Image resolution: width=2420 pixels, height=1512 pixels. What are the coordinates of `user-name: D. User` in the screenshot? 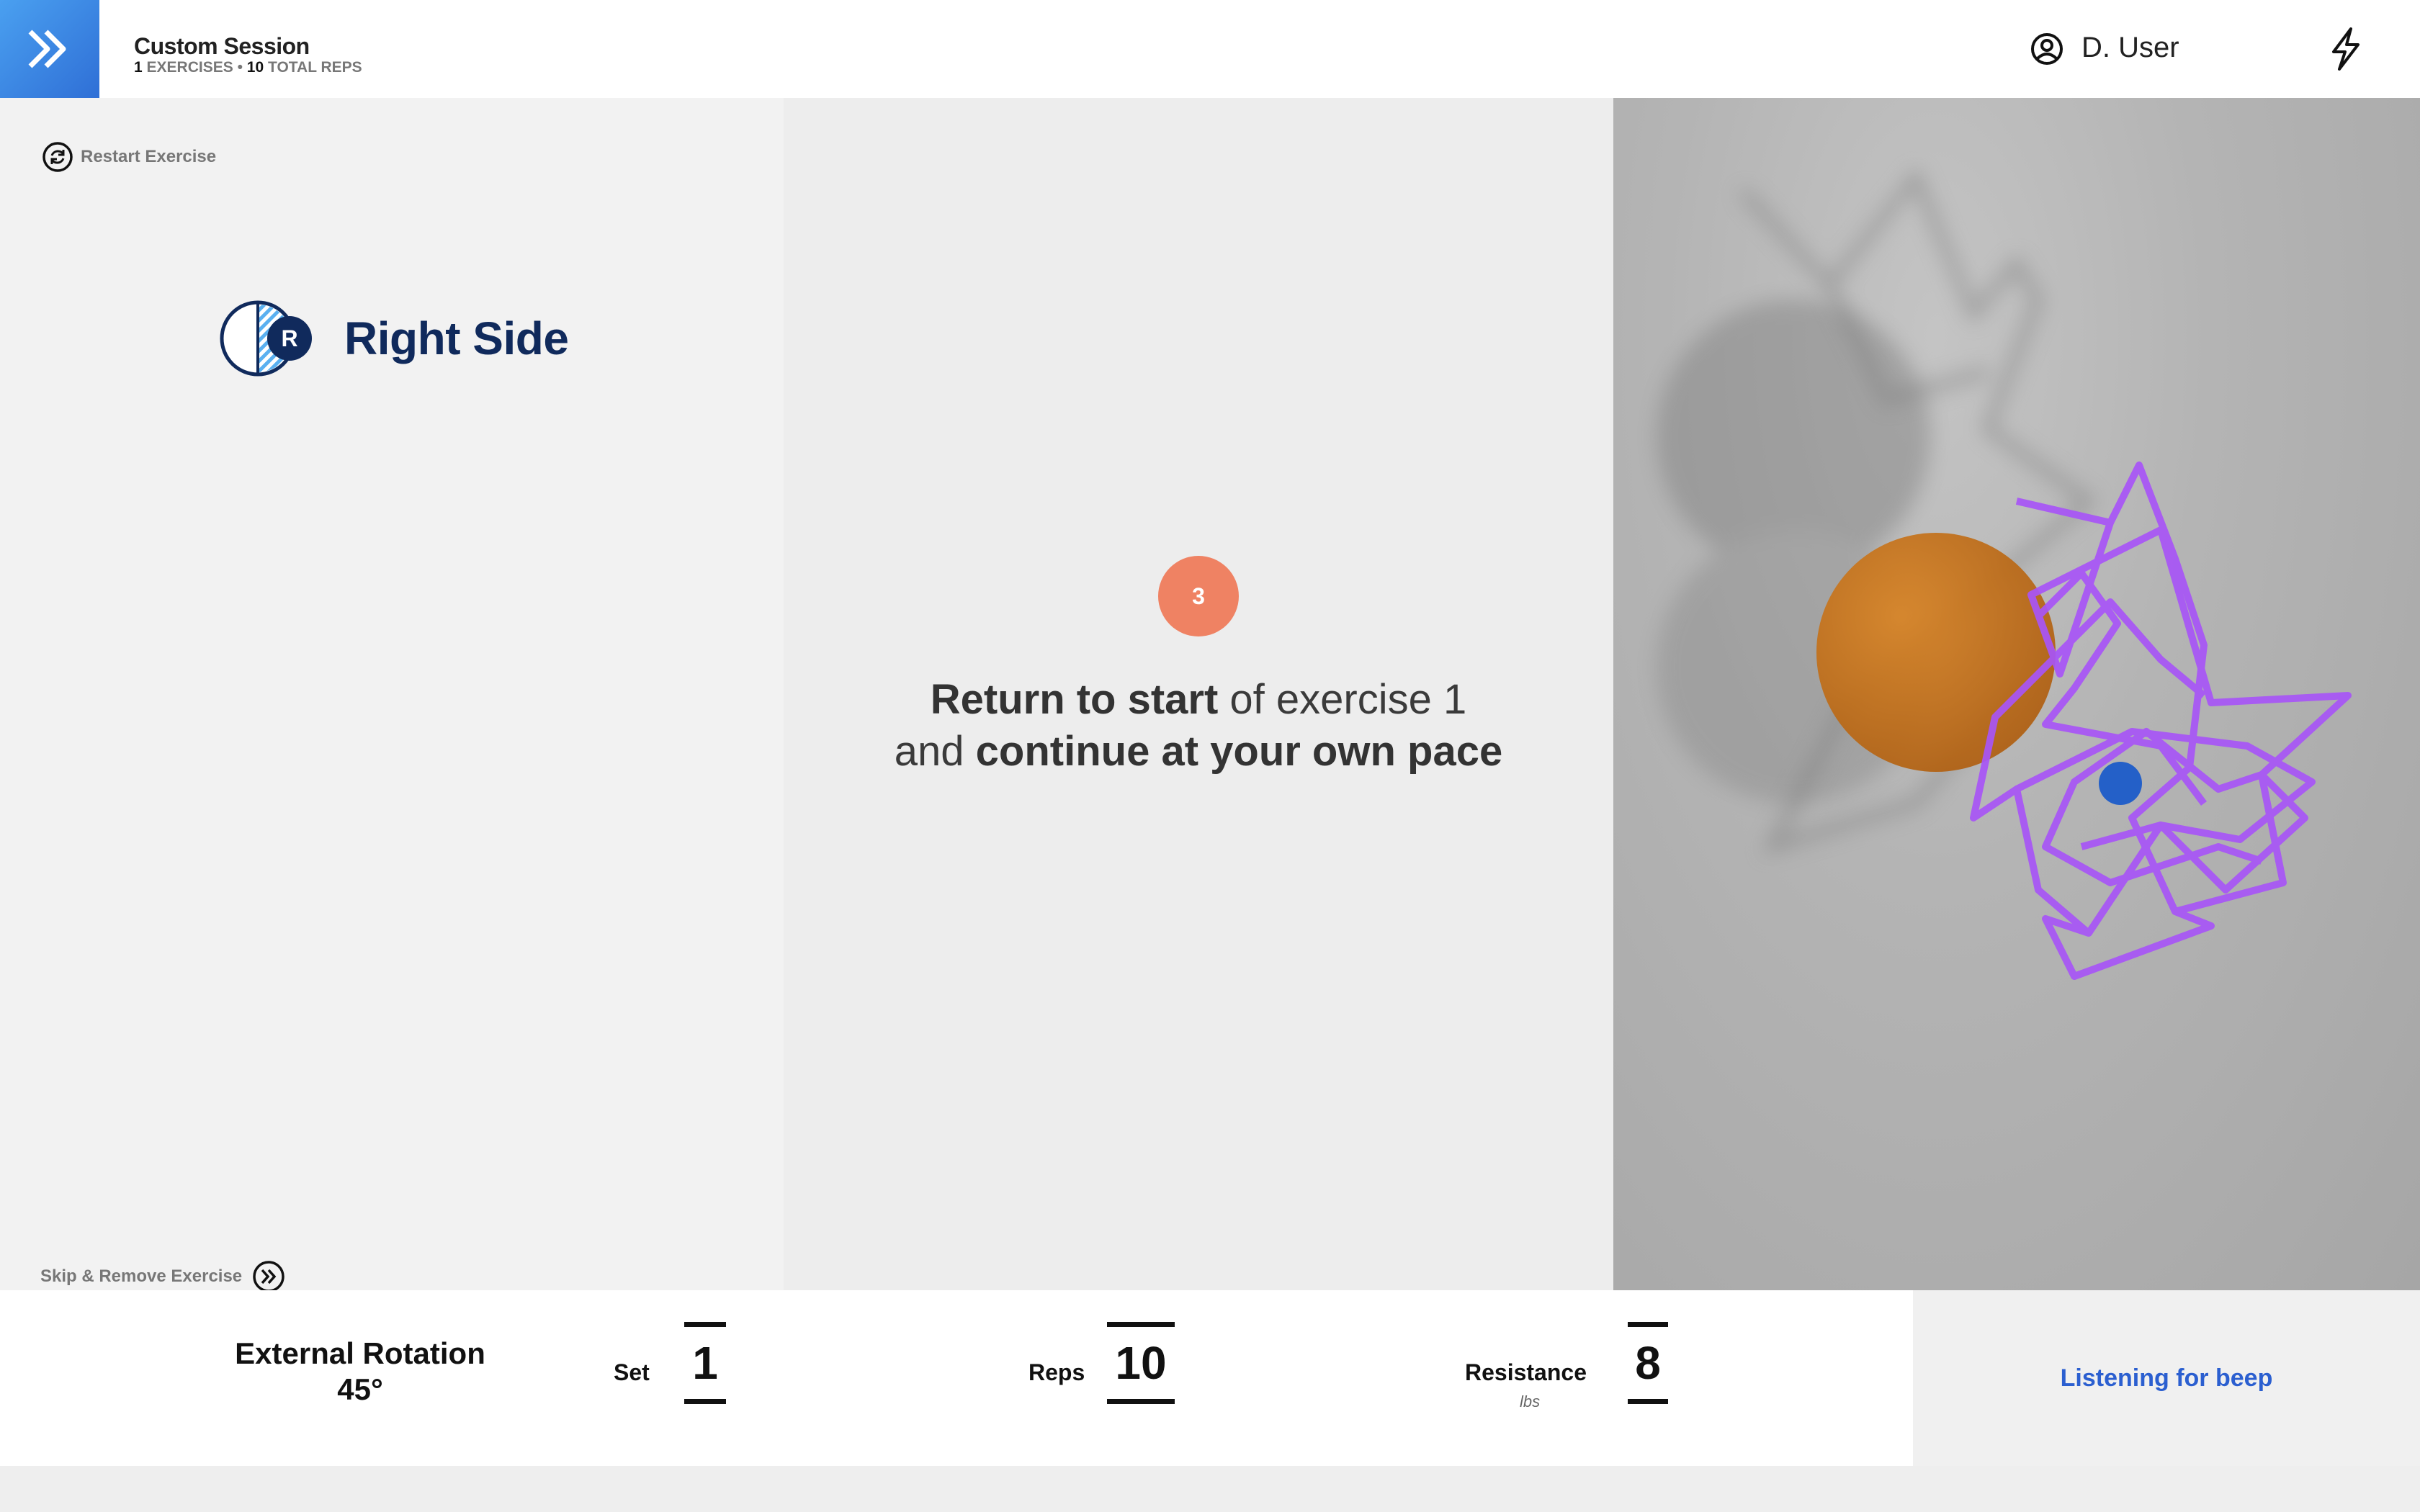 It's located at (2130, 48).